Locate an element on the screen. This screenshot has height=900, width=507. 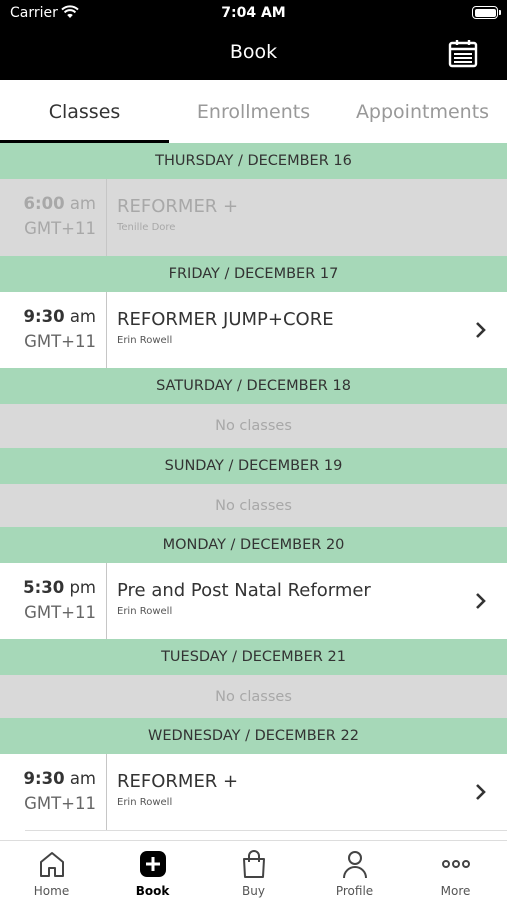
class-name: REFORMER JUMP+CORE is located at coordinates (225, 319).